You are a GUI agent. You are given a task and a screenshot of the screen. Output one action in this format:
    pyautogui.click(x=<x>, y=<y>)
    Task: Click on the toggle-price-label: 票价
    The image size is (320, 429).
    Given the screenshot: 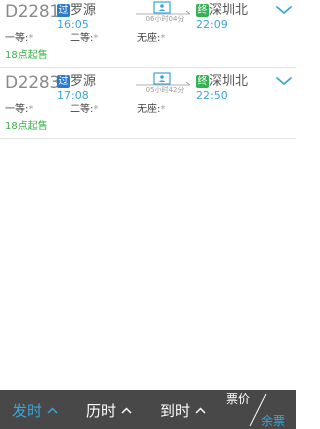 What is the action you would take?
    pyautogui.click(x=238, y=399)
    